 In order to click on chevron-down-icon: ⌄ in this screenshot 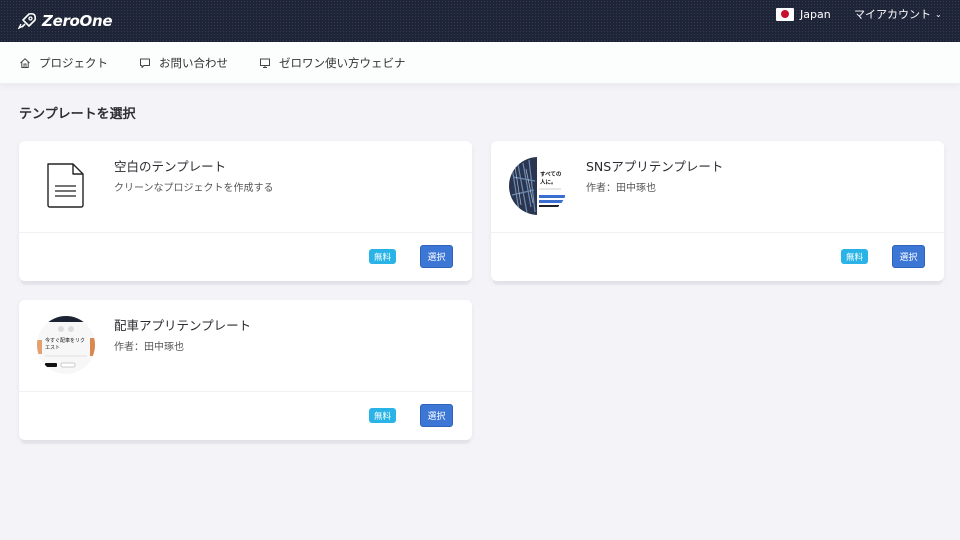, I will do `click(938, 14)`.